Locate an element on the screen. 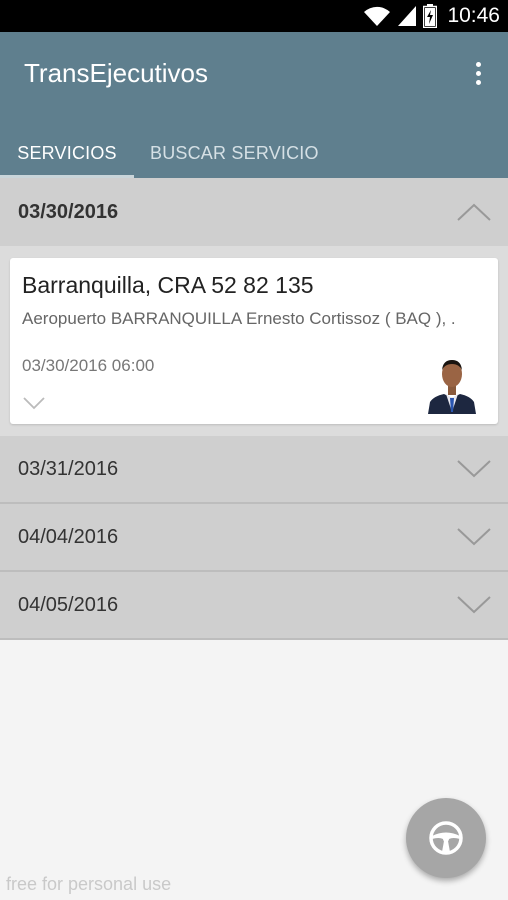 The image size is (508, 900). group-date: 04/04/2016 is located at coordinates (68, 536).